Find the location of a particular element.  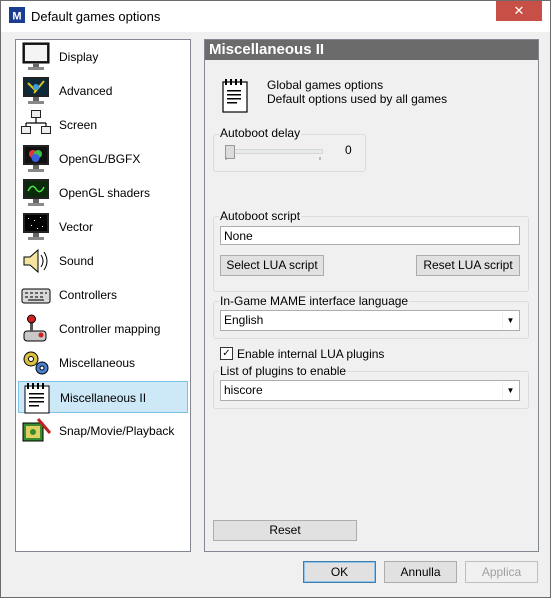

category-item: Advanced is located at coordinates (103, 91).